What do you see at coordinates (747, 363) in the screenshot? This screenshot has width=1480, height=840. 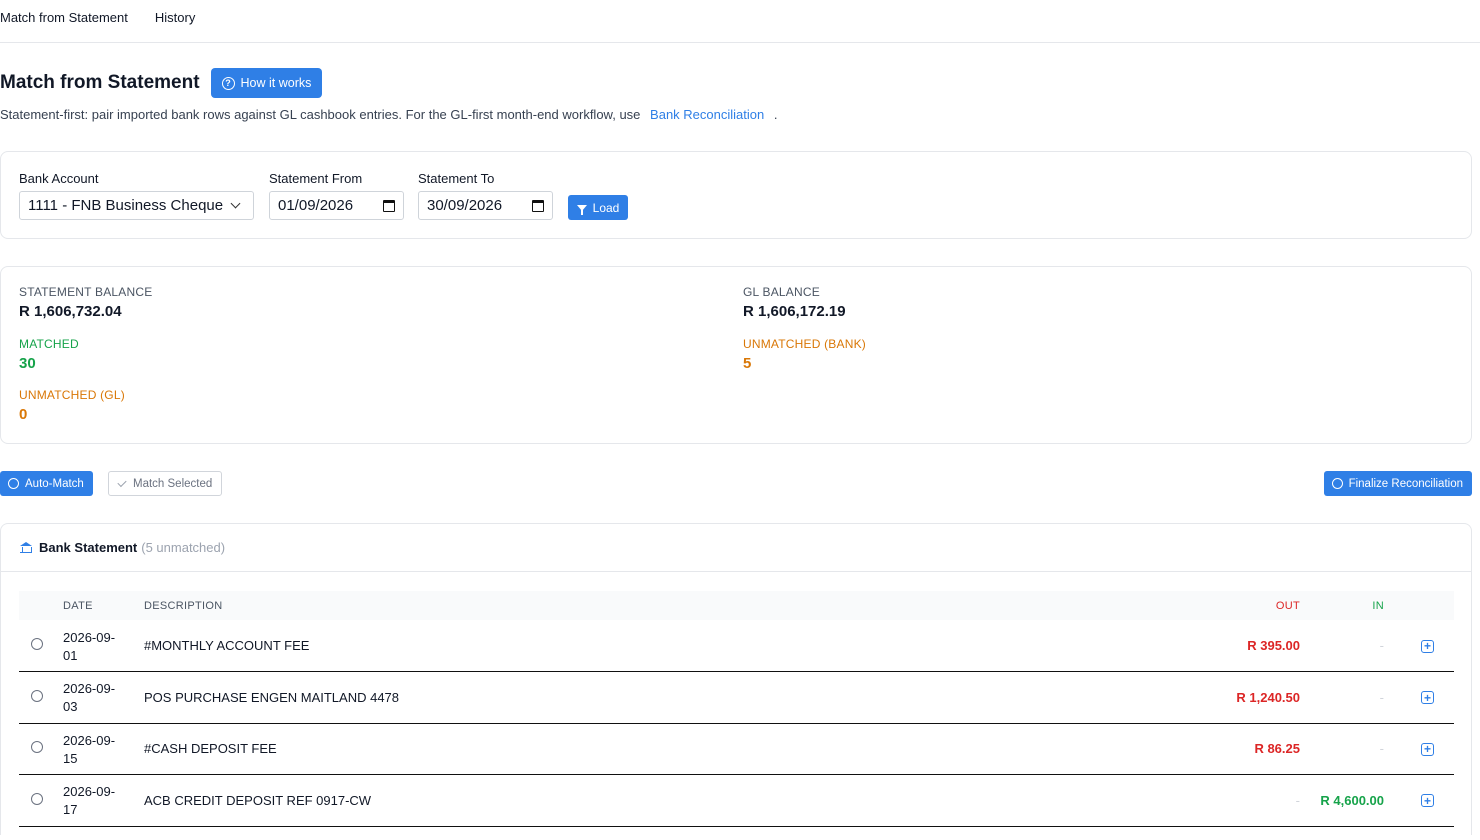 I see `unmatched-bank-value: 5` at bounding box center [747, 363].